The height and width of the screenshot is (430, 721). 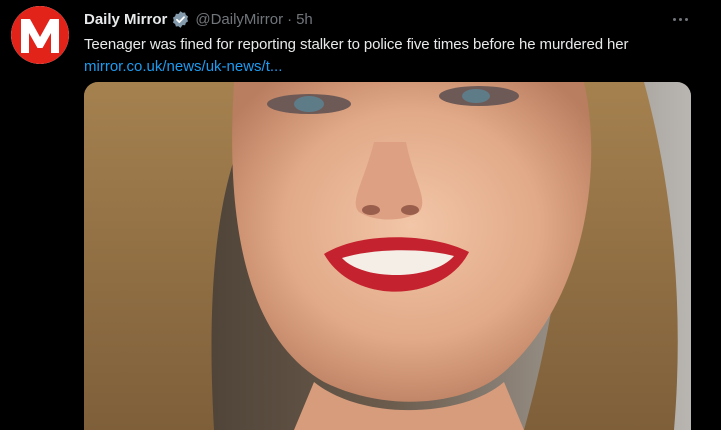 I want to click on verified-badge-icon, so click(x=180, y=19).